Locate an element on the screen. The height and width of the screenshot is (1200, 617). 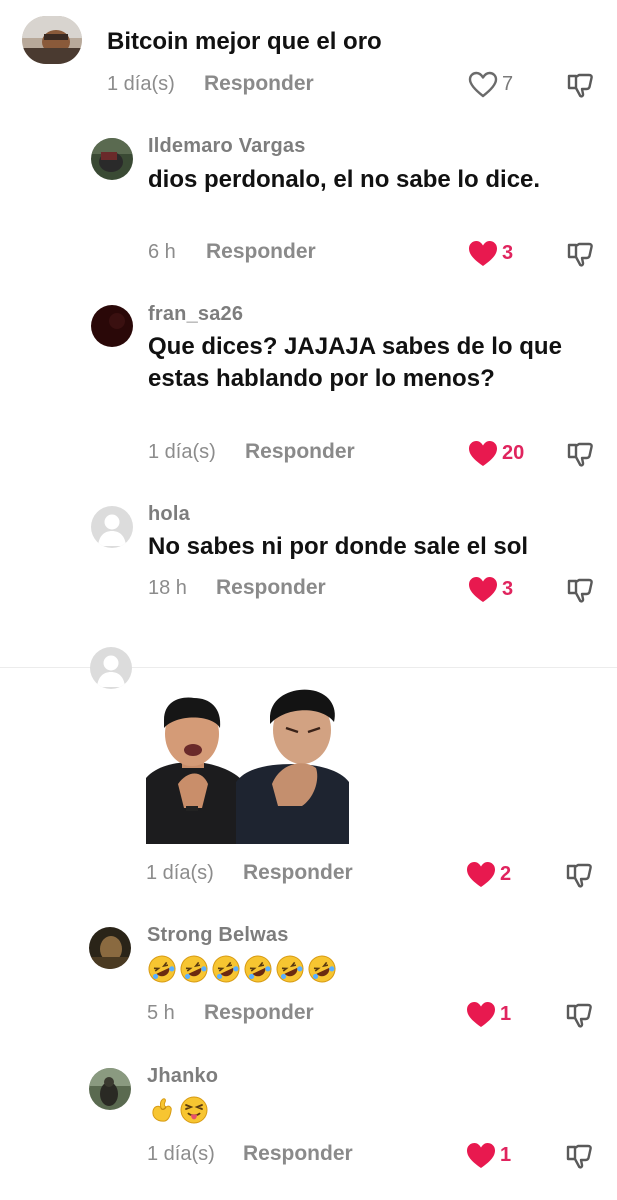
username: Ildemaro Vargas is located at coordinates (227, 146).